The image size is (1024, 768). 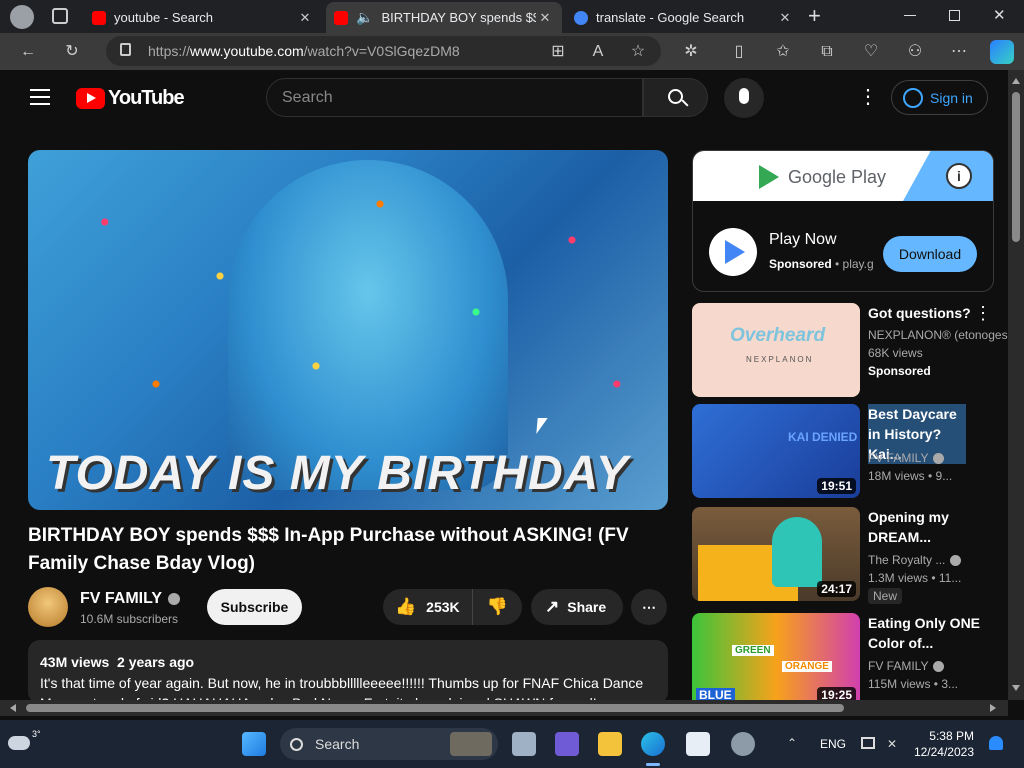 What do you see at coordinates (435, 708) in the screenshot?
I see `horizontal-scrollbar-thumb` at bounding box center [435, 708].